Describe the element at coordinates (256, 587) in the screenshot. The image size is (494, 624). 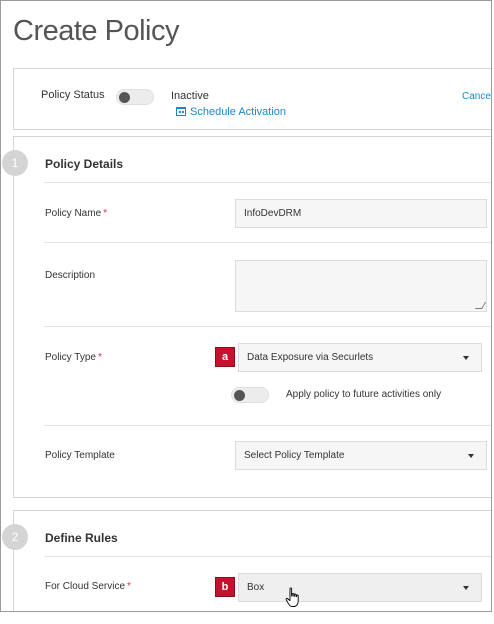
I see `cloud-service-value: Box` at that location.